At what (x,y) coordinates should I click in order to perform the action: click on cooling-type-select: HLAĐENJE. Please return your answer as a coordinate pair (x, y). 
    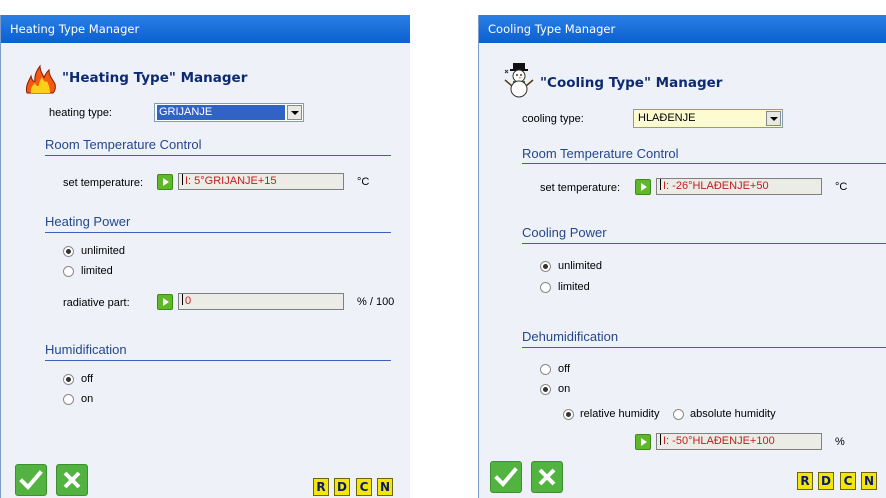
    Looking at the image, I should click on (708, 118).